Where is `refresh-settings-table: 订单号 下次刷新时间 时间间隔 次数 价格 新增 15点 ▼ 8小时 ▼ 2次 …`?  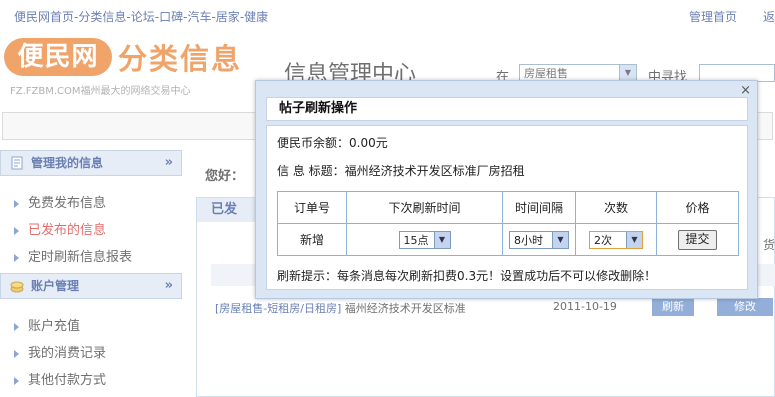 refresh-settings-table: 订单号 下次刷新时间 时间间隔 次数 价格 新增 15点 ▼ 8小时 ▼ 2次 … is located at coordinates (508, 223).